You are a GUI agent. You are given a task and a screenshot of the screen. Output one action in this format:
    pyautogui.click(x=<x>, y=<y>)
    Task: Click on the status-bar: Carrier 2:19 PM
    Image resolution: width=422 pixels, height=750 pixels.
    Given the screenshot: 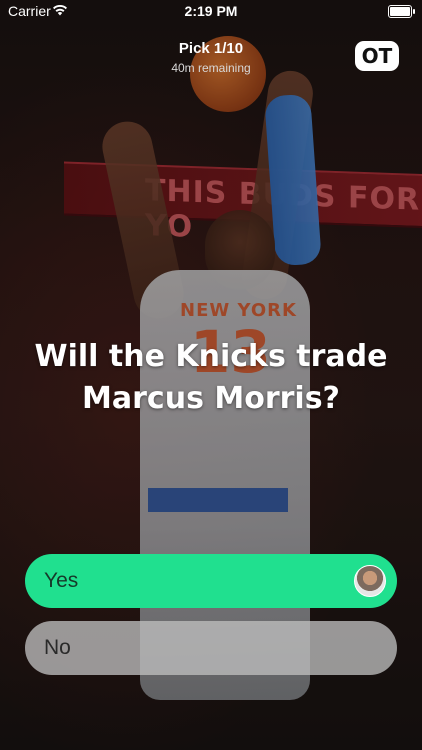 What is the action you would take?
    pyautogui.click(x=211, y=12)
    